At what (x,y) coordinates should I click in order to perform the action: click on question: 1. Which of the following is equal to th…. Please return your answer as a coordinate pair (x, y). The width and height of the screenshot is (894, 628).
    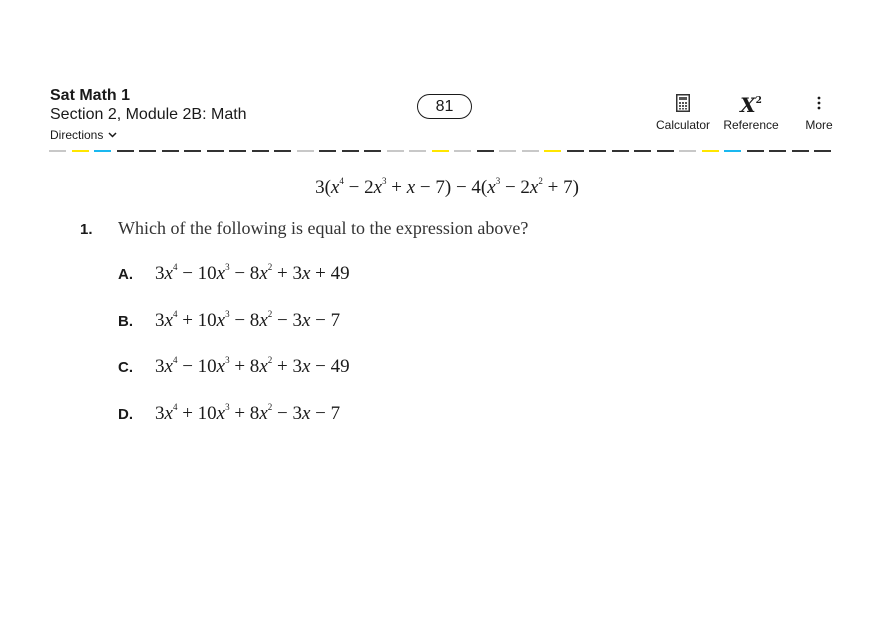
    Looking at the image, I should click on (304, 228).